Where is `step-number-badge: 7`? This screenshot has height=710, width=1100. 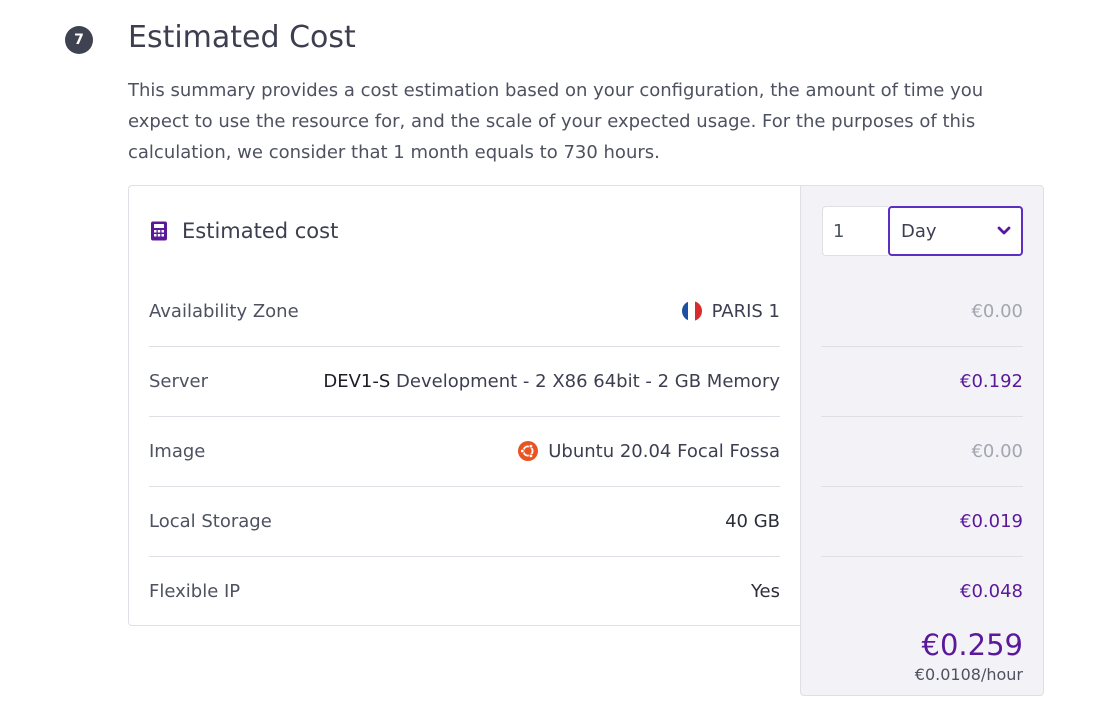
step-number-badge: 7 is located at coordinates (79, 40).